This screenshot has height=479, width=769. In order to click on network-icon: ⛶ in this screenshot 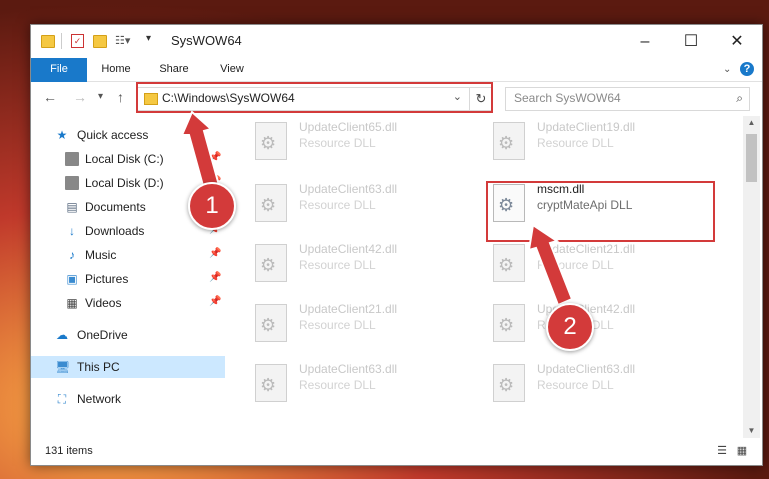, I will do `click(62, 399)`.